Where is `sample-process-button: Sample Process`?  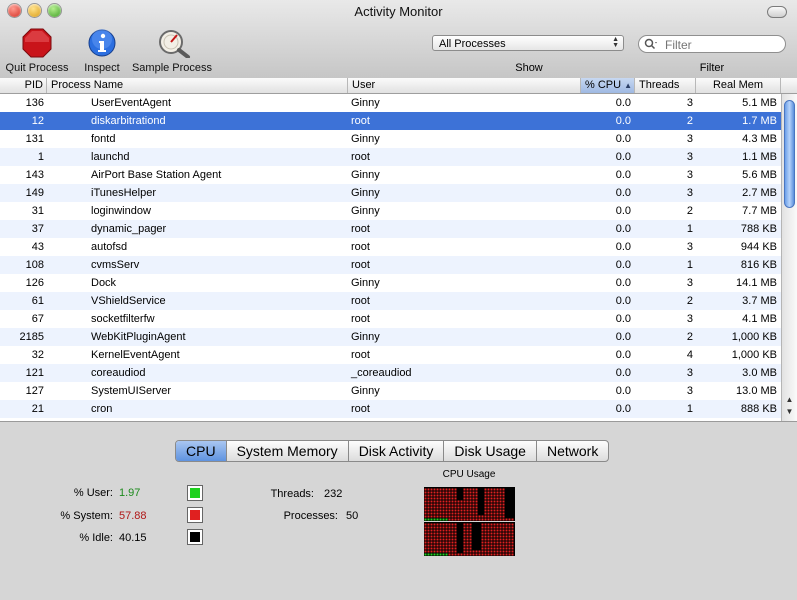
sample-process-button: Sample Process is located at coordinates (172, 51).